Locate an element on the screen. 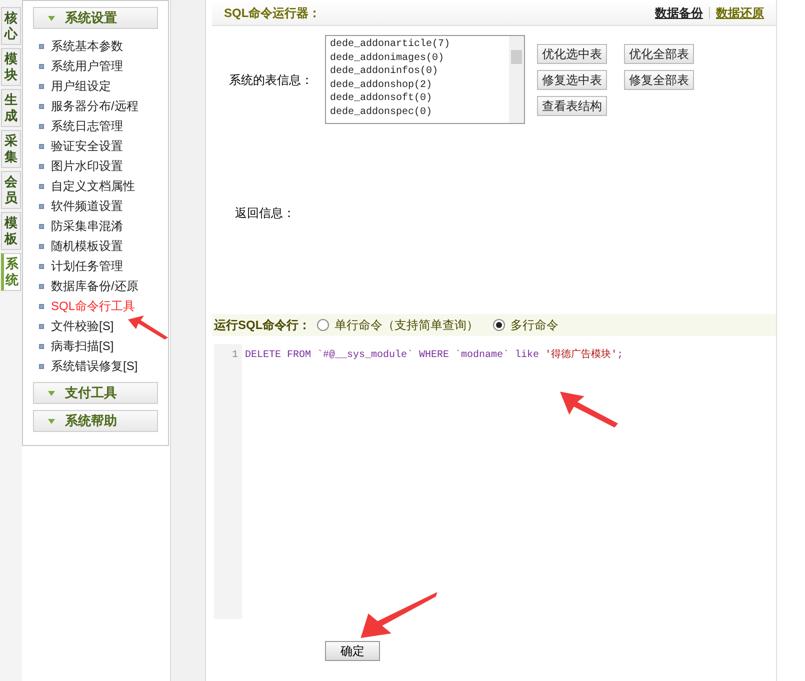  action-button: 优化全部表 is located at coordinates (659, 54).